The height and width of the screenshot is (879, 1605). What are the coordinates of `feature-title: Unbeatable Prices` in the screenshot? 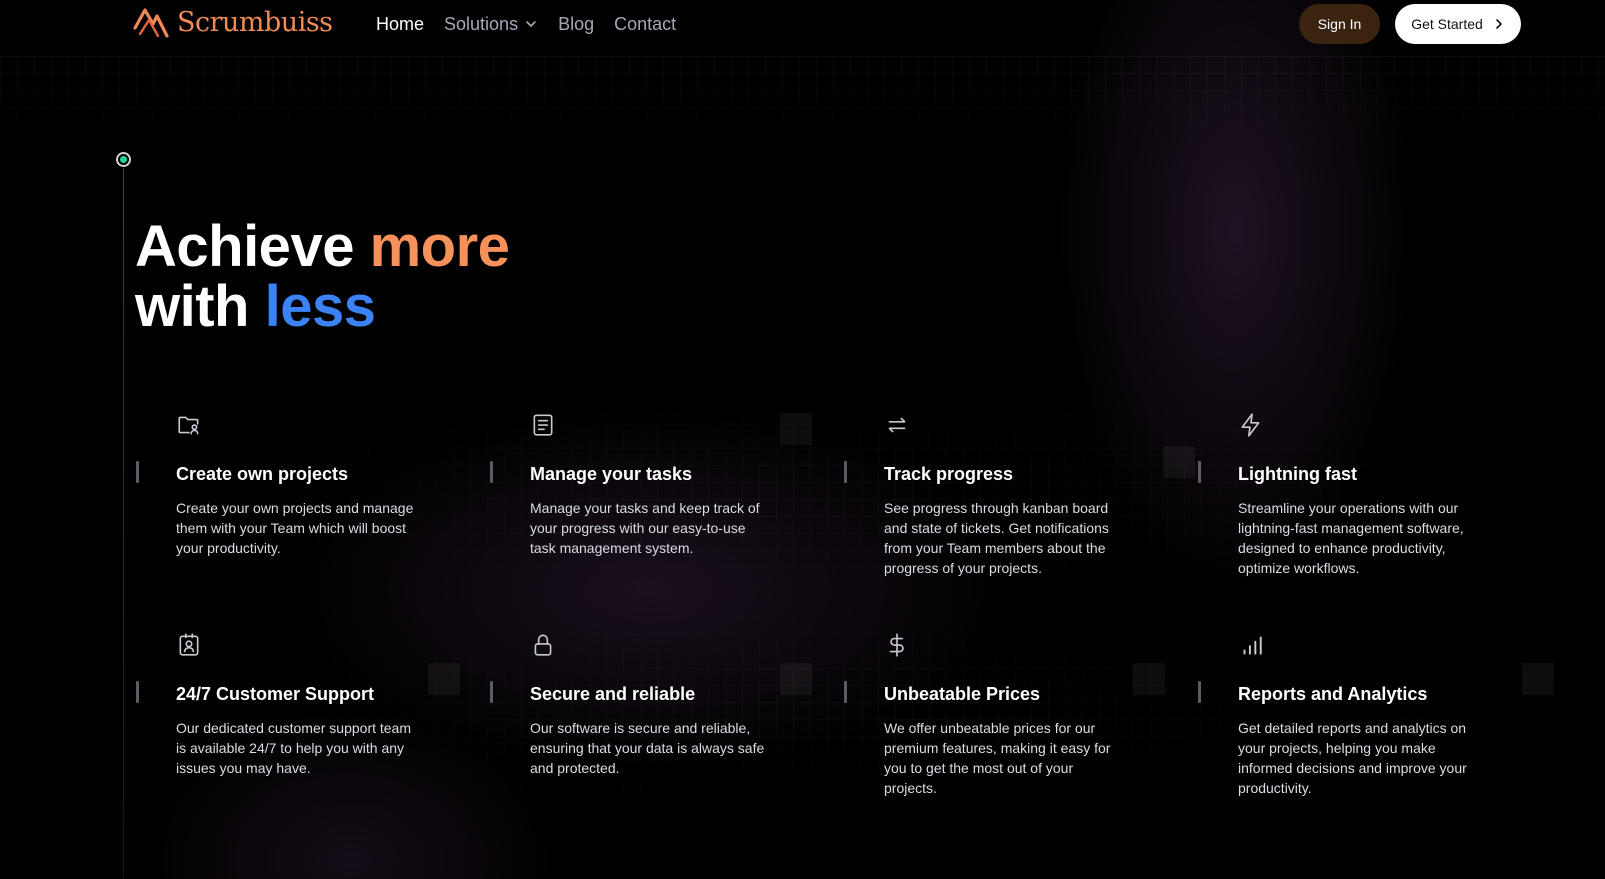 It's located at (962, 694).